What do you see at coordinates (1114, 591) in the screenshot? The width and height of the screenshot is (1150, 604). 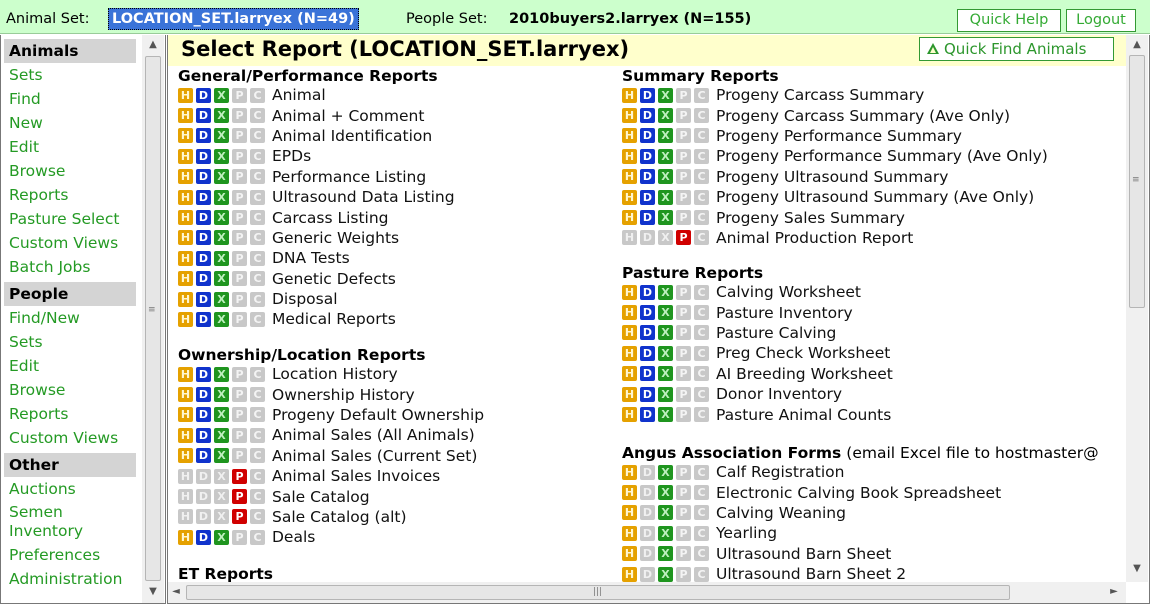 I see `scroll-right-arrow-icon: ►` at bounding box center [1114, 591].